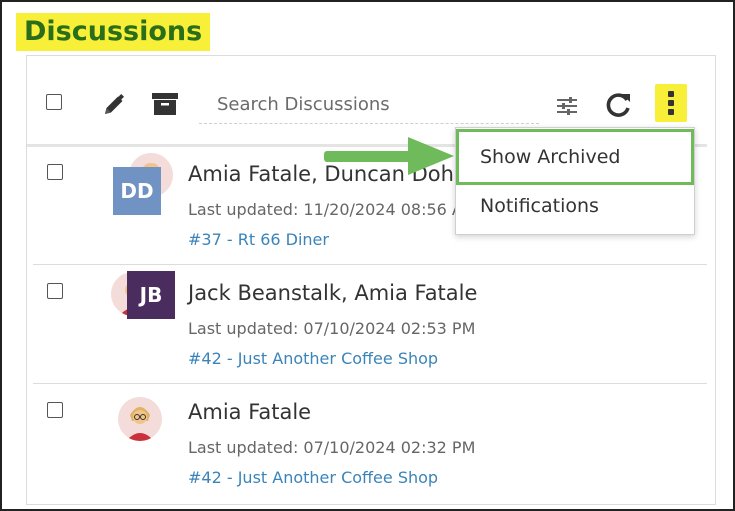 The image size is (735, 511). I want to click on avatar-initials: JB, so click(151, 295).